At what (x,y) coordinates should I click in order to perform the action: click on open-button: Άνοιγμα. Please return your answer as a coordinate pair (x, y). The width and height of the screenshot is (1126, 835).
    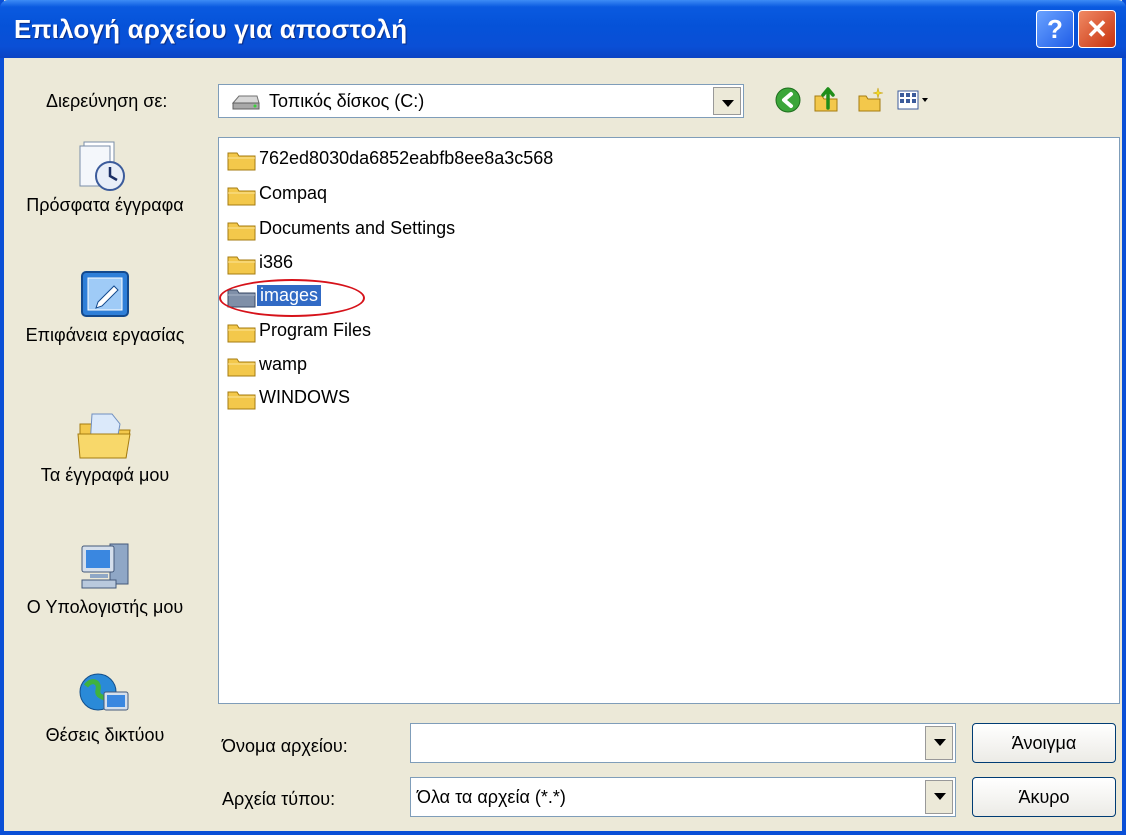
    Looking at the image, I should click on (1044, 743).